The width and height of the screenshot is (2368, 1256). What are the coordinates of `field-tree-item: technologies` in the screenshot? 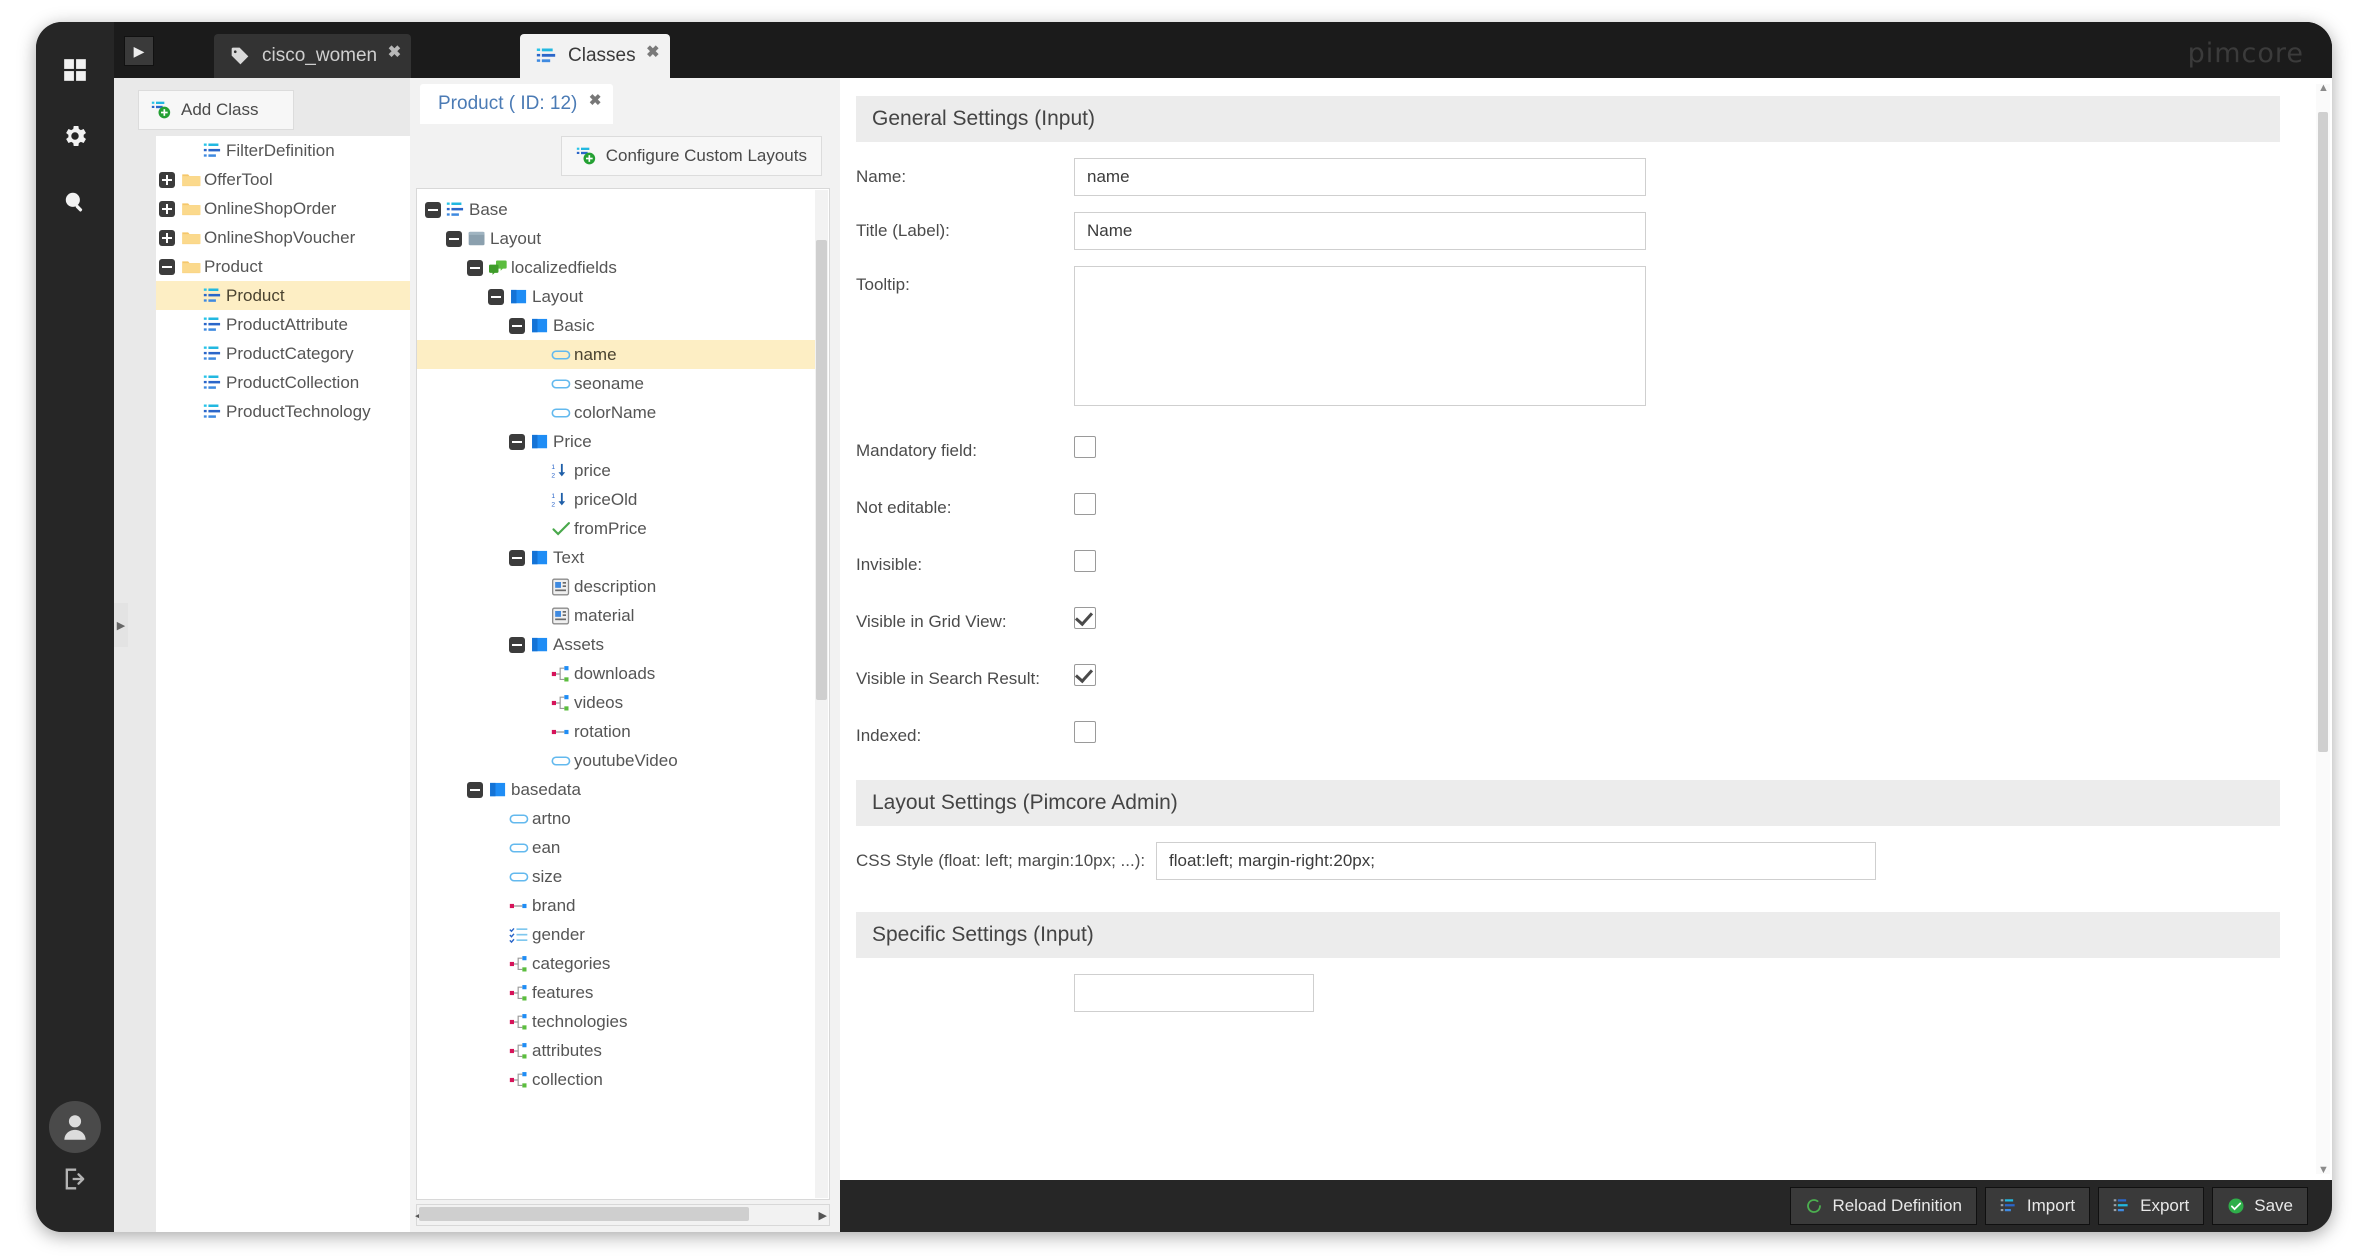 It's located at (616, 1021).